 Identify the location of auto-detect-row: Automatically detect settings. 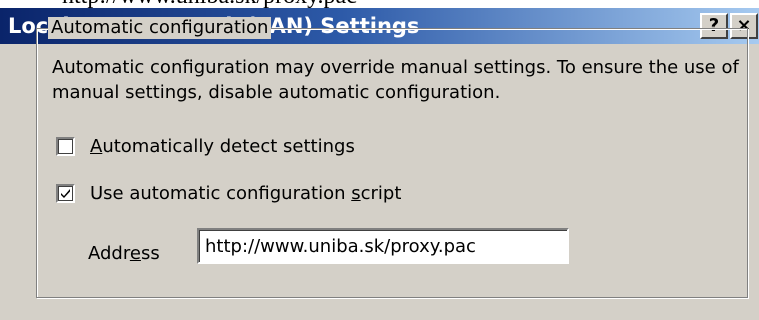
(205, 146).